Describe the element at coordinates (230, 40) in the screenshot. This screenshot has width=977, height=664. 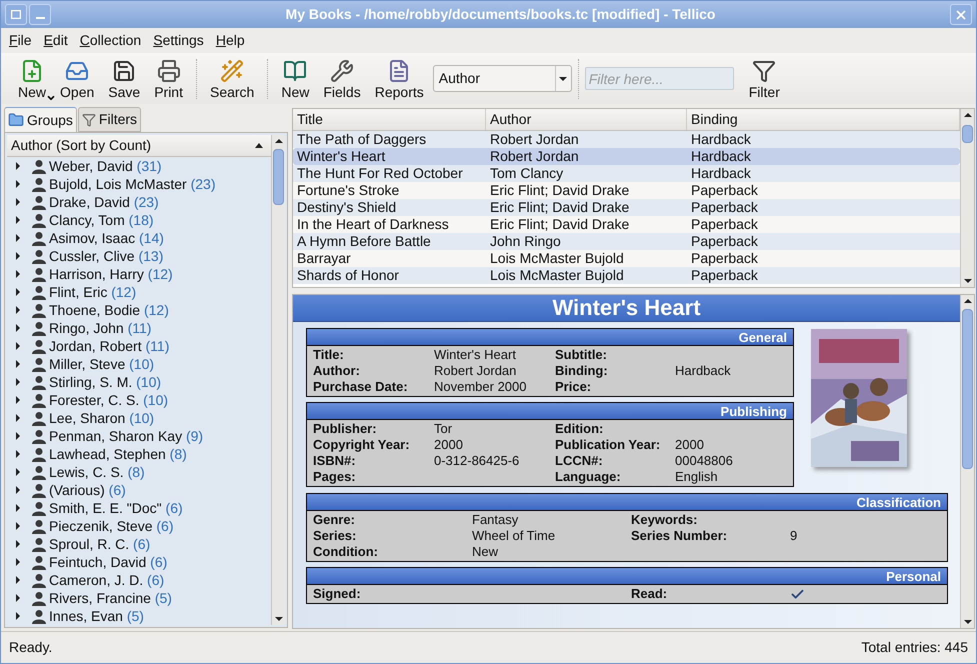
I see `menu-item: Help` at that location.